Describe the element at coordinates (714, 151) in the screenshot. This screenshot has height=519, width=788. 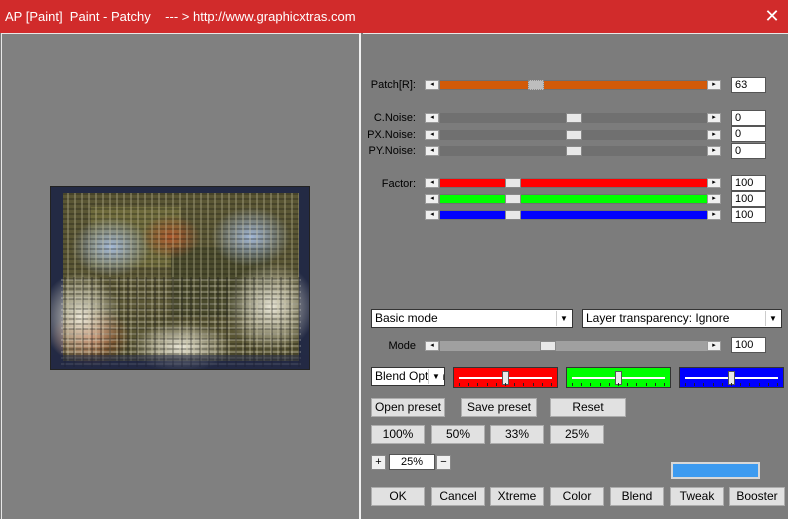
I see `py-noise-right-arrow: ▸` at that location.